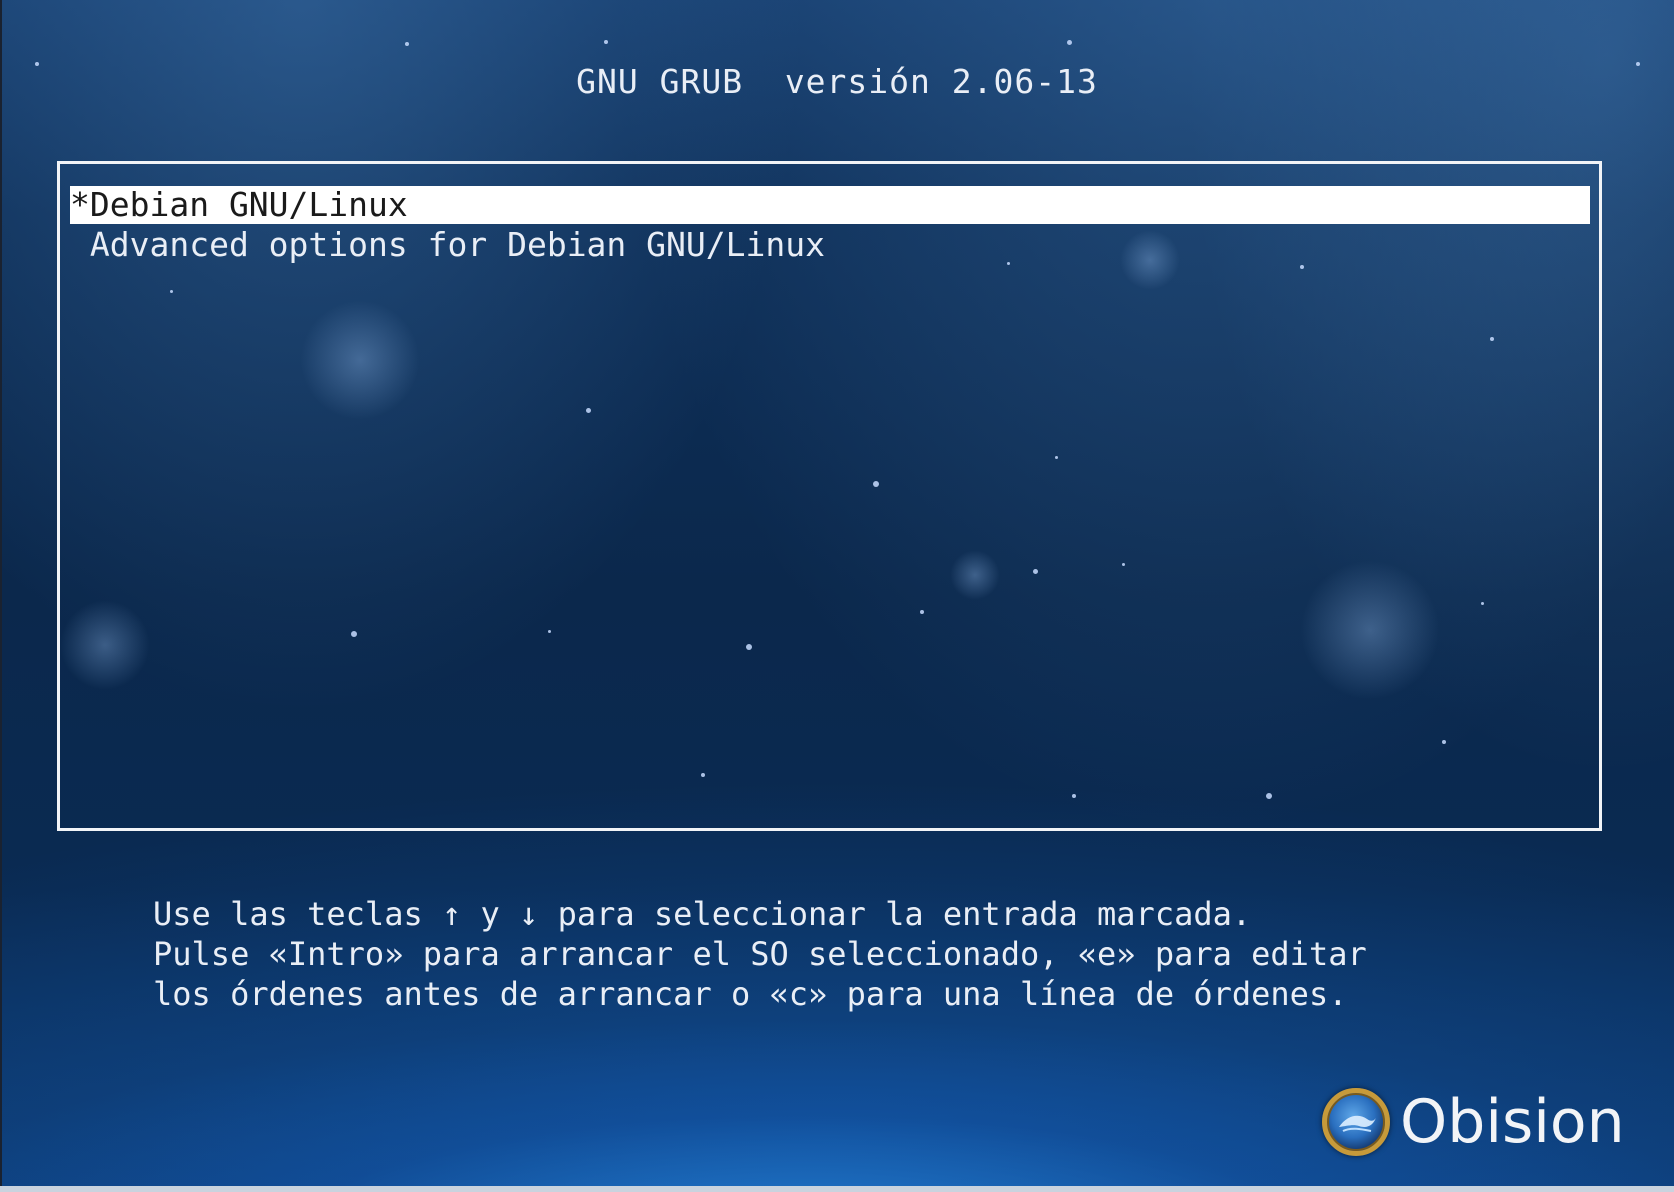 The width and height of the screenshot is (1674, 1192). I want to click on bottom-strip, so click(837, 1189).